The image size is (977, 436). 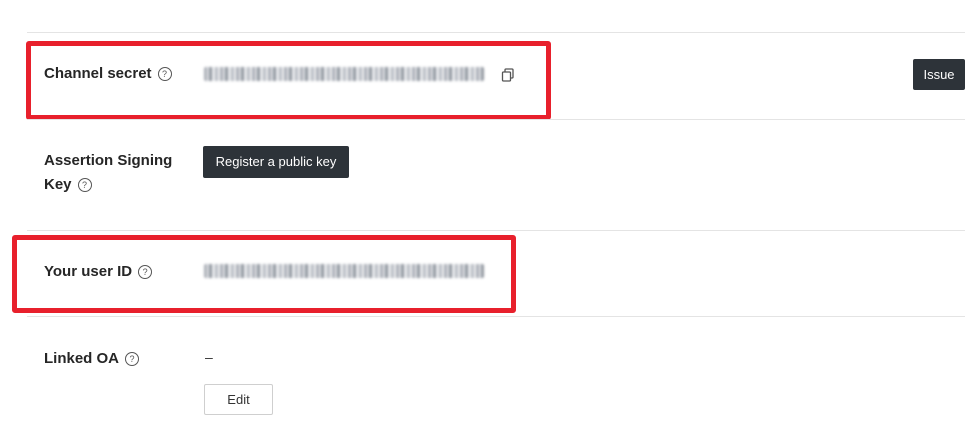 What do you see at coordinates (238, 399) in the screenshot?
I see `edit-button: Edit` at bounding box center [238, 399].